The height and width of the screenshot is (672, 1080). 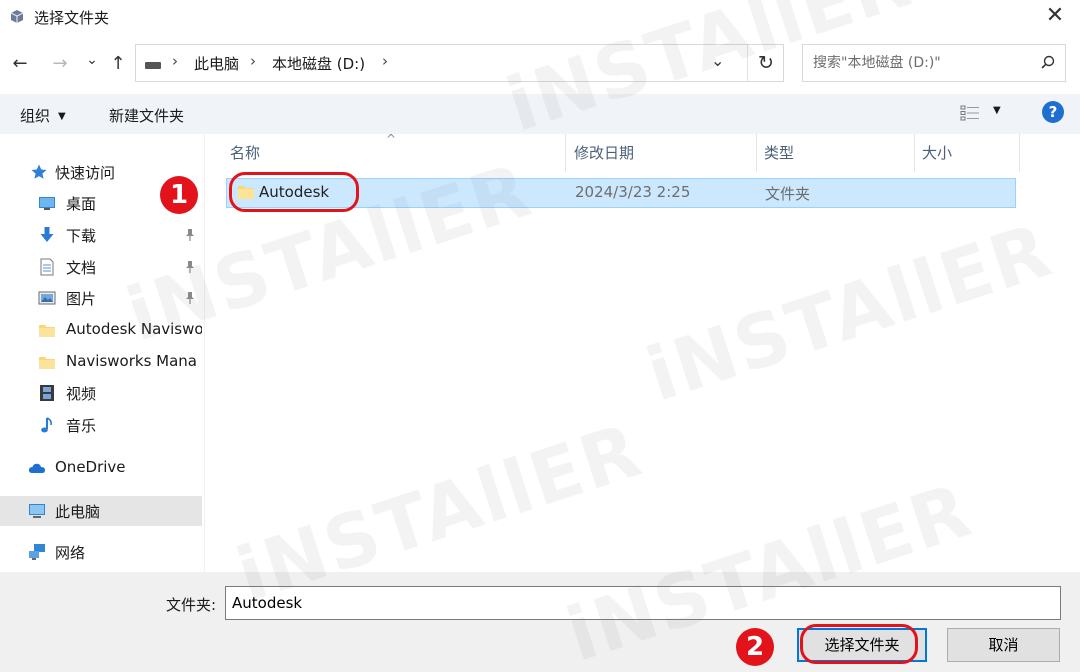 What do you see at coordinates (779, 160) in the screenshot?
I see `column-header-type: 类型` at bounding box center [779, 160].